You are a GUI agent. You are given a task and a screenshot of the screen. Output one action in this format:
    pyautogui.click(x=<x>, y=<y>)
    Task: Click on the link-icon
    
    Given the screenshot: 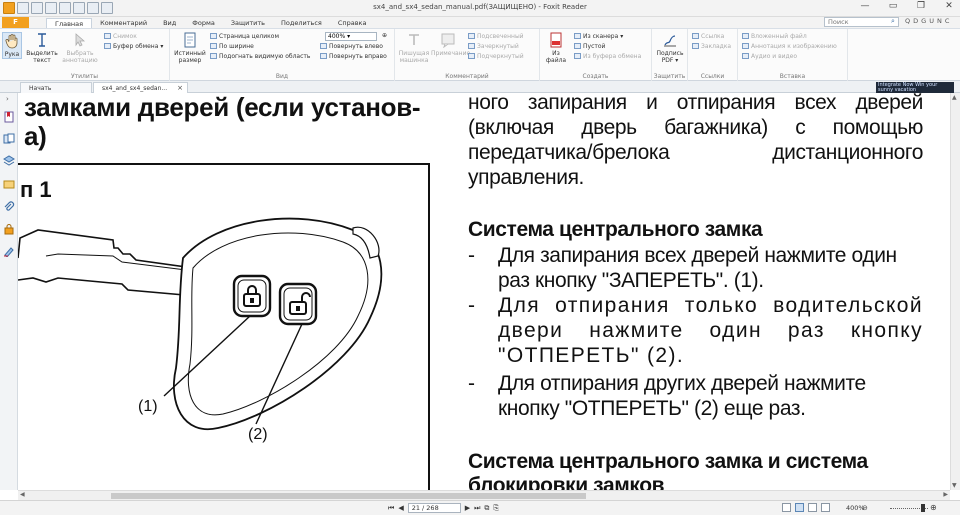 What is the action you would take?
    pyautogui.click(x=695, y=36)
    